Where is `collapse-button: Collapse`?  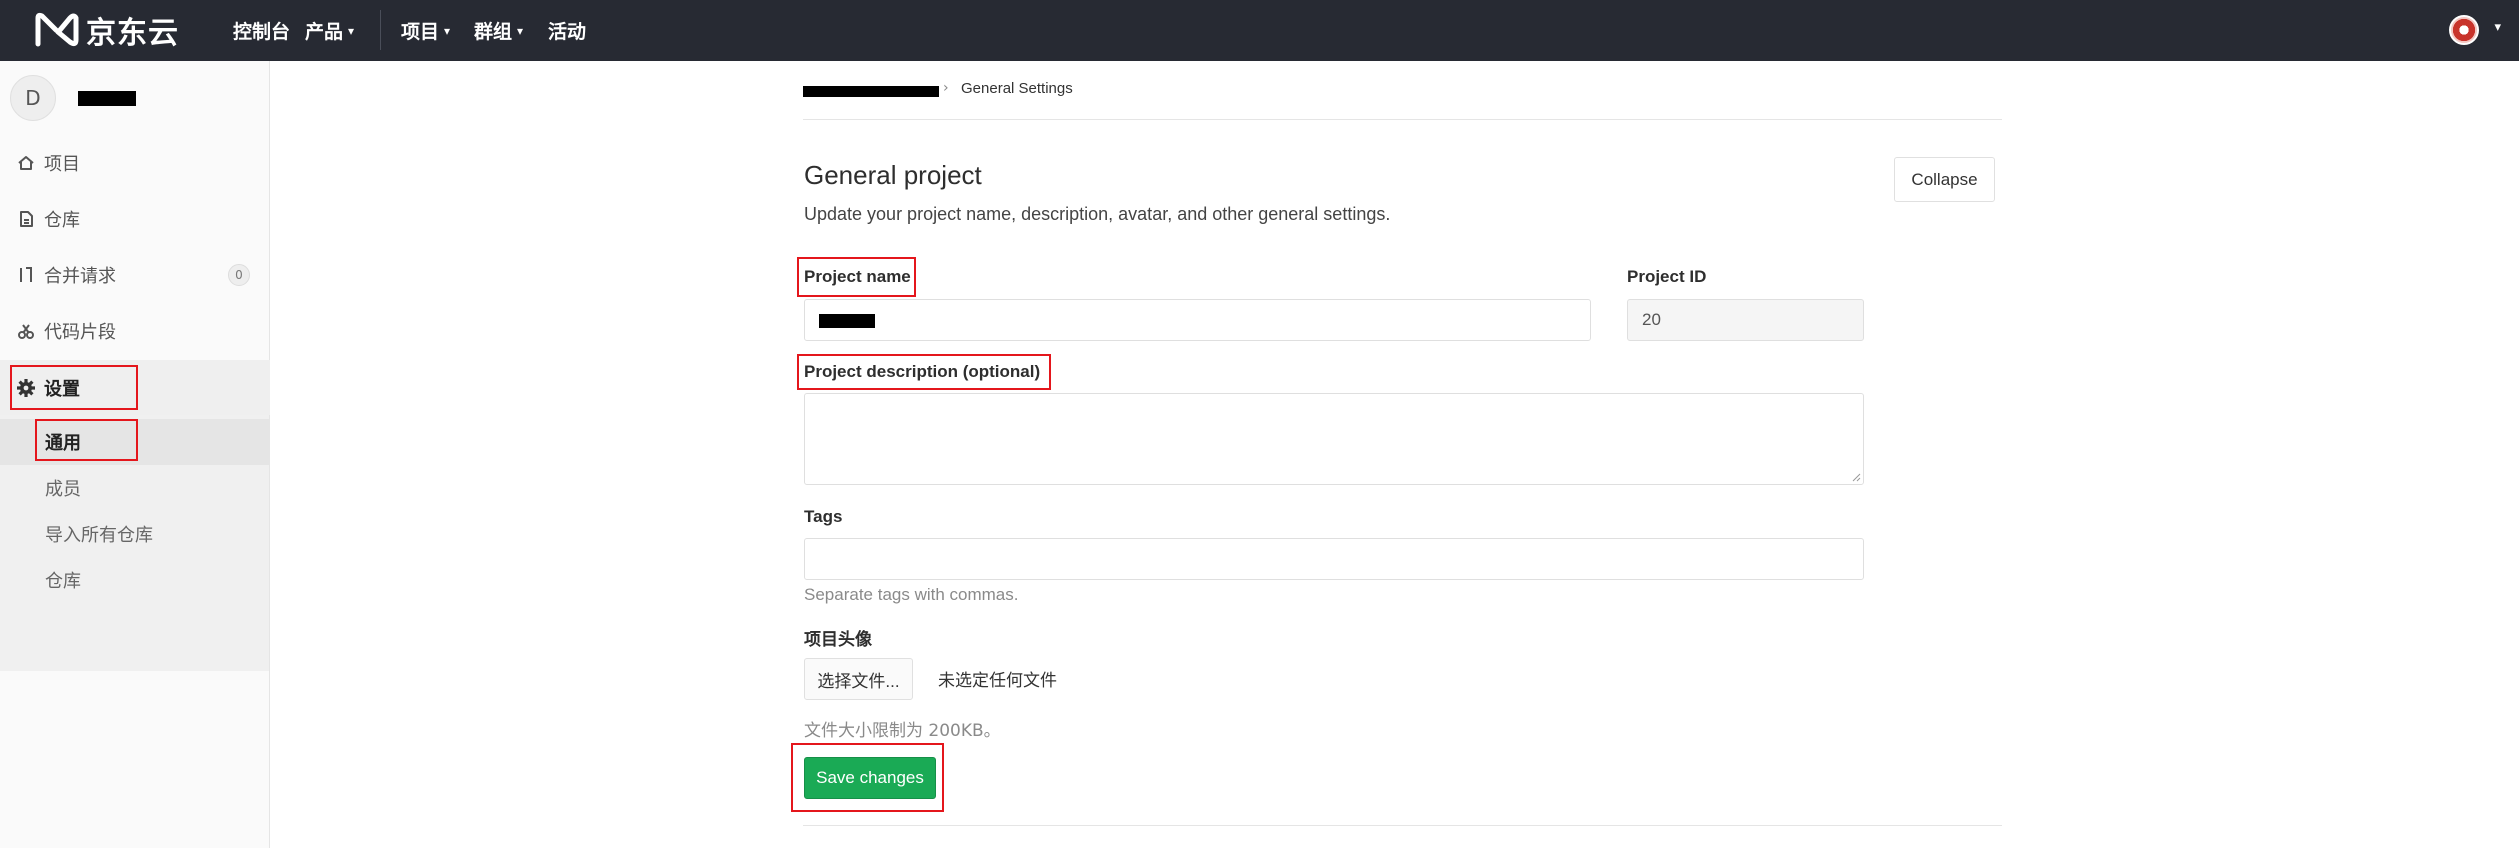
collapse-button: Collapse is located at coordinates (1944, 179).